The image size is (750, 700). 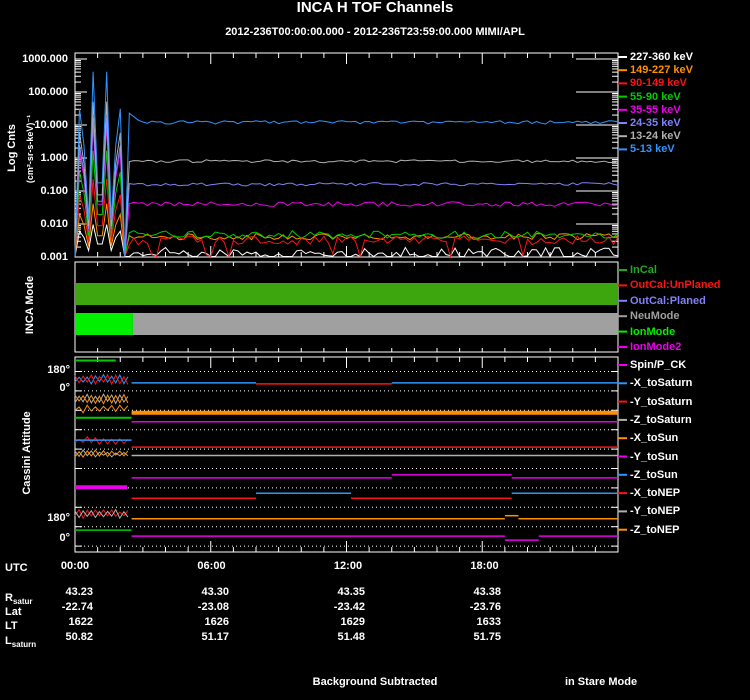 What do you see at coordinates (349, 607) in the screenshot?
I see `table-cell: -23.42` at bounding box center [349, 607].